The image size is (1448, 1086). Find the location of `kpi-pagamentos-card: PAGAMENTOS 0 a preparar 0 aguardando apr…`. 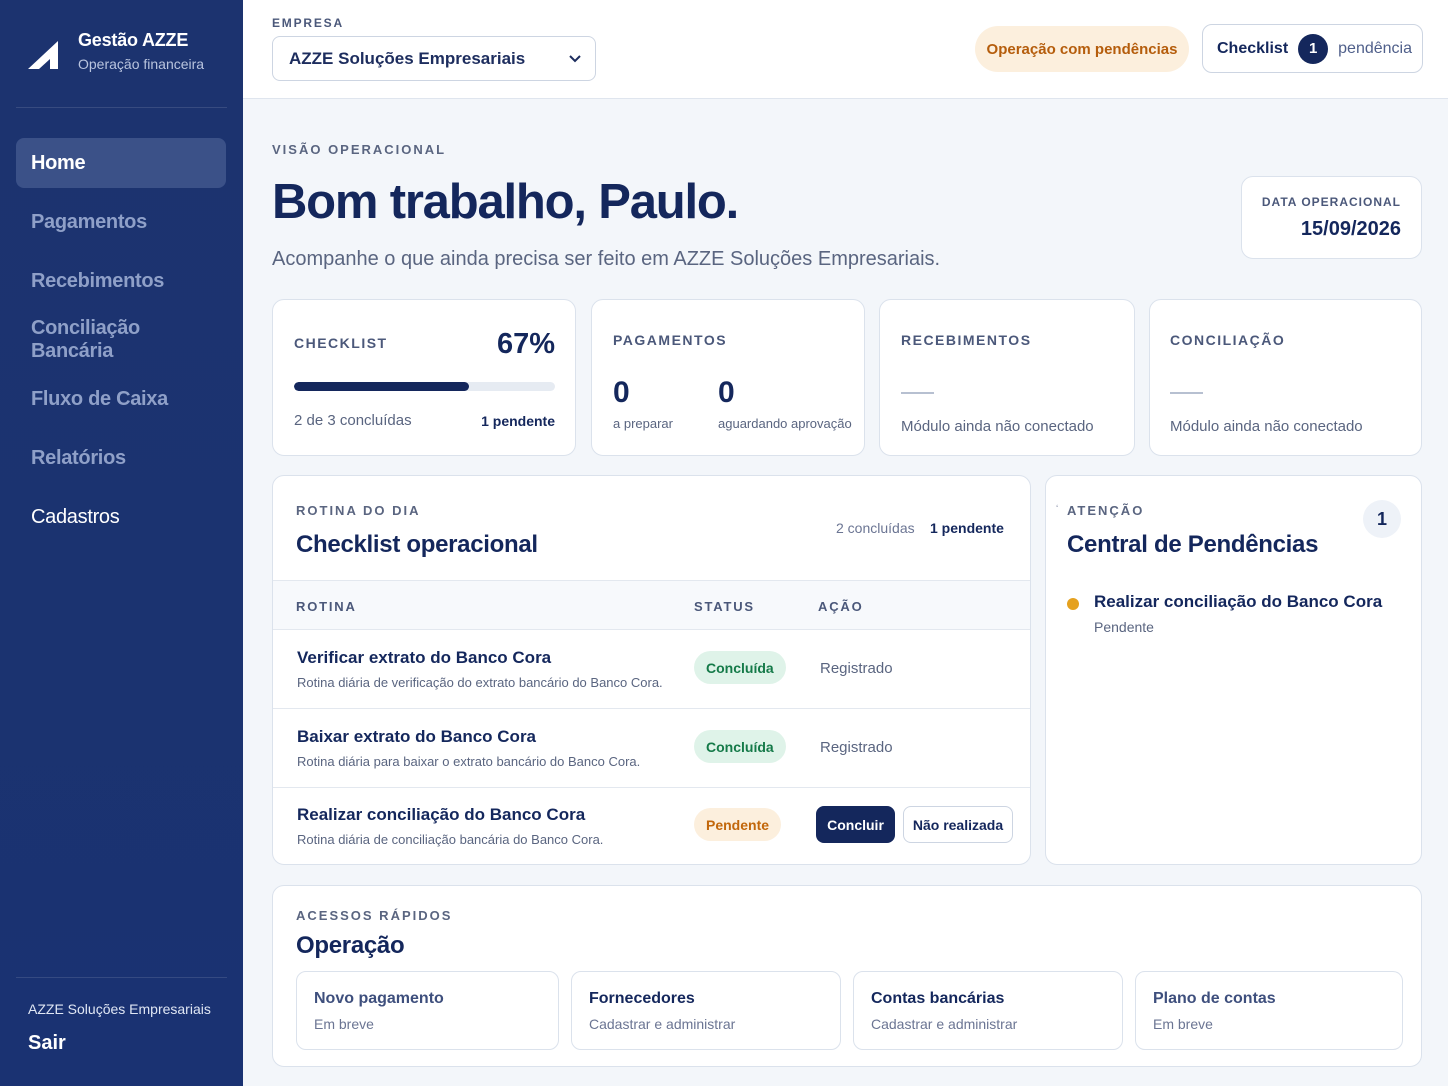

kpi-pagamentos-card: PAGAMENTOS 0 a preparar 0 aguardando apr… is located at coordinates (728, 377).